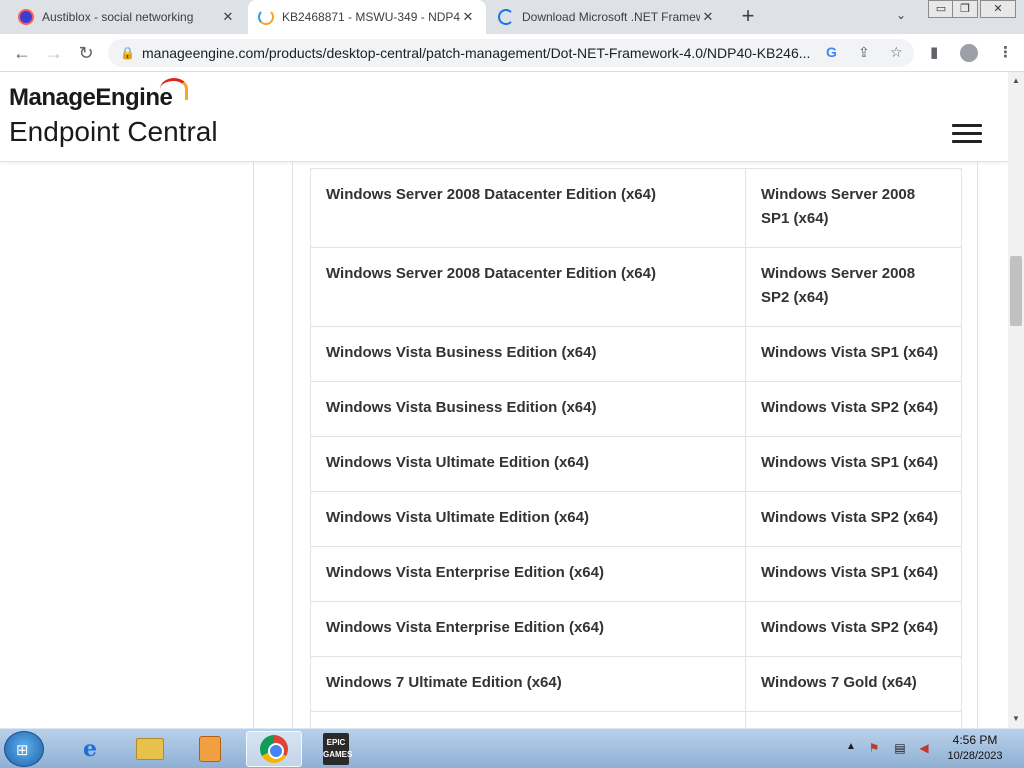 The image size is (1024, 768). Describe the element at coordinates (266, 17) in the screenshot. I see `manageengine-icon` at that location.